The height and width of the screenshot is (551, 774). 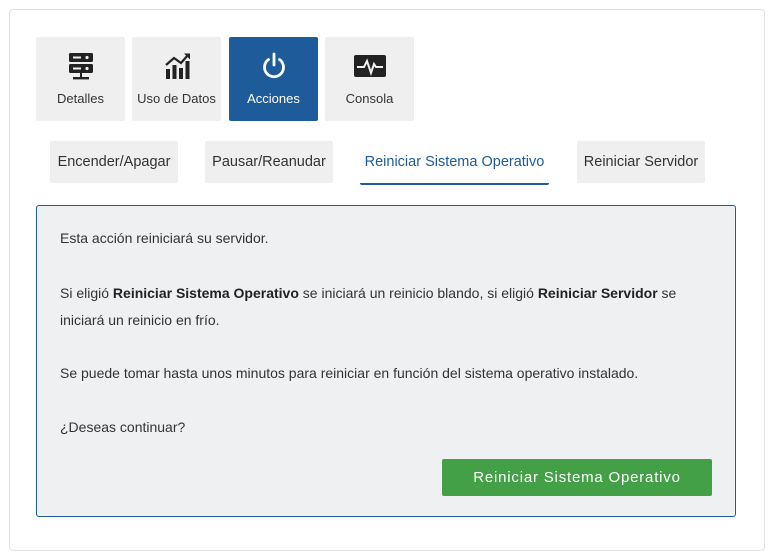 What do you see at coordinates (80, 98) in the screenshot?
I see `tab-label: Detalles` at bounding box center [80, 98].